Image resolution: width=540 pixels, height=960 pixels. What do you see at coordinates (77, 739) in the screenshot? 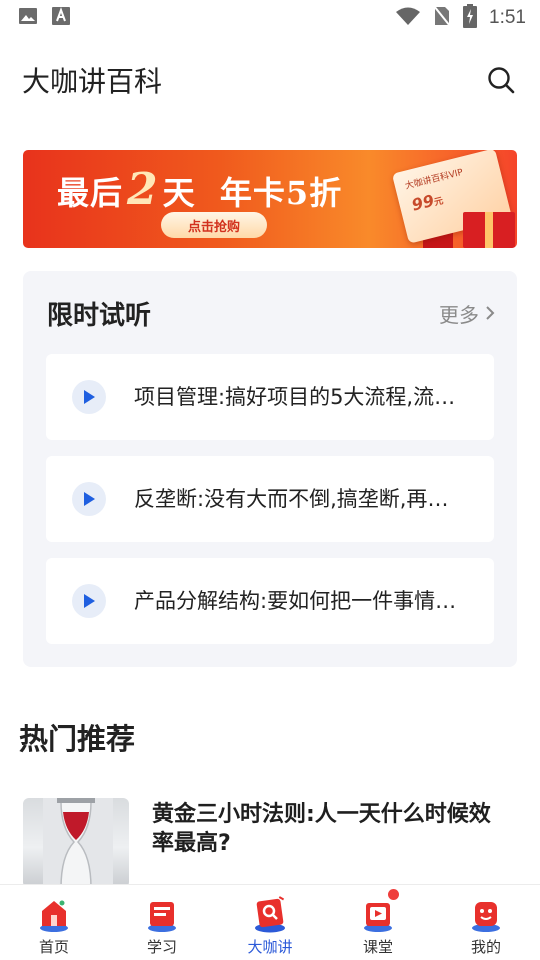
I see `hot-section-title: 热门推荐` at bounding box center [77, 739].